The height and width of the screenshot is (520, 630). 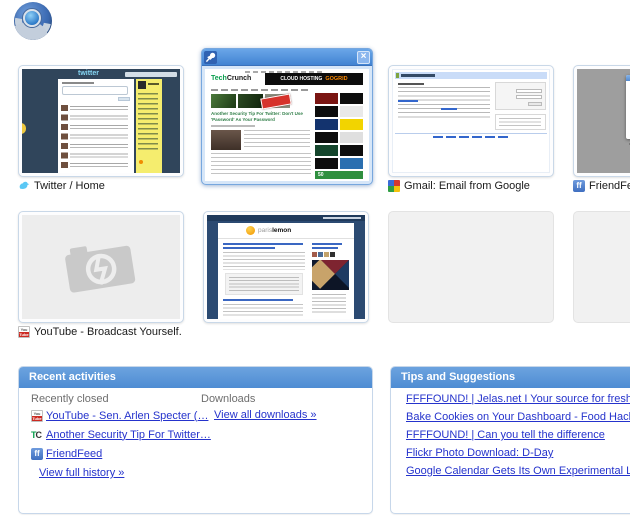 I want to click on tc-article-image, so click(x=226, y=140).